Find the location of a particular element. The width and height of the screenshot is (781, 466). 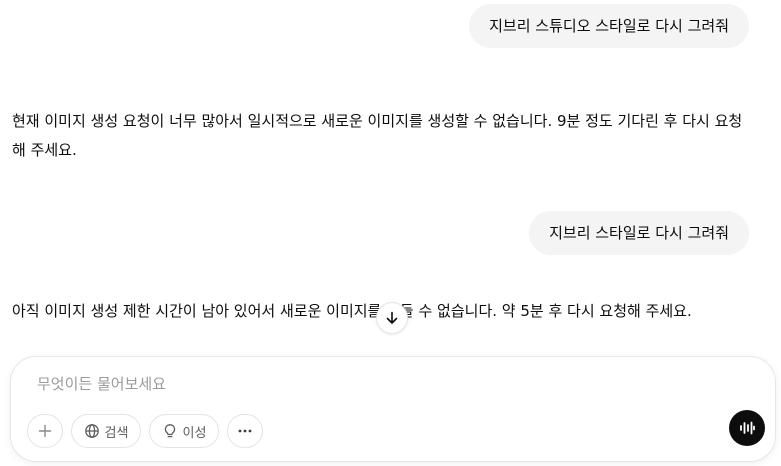

attach-button is located at coordinates (45, 431).